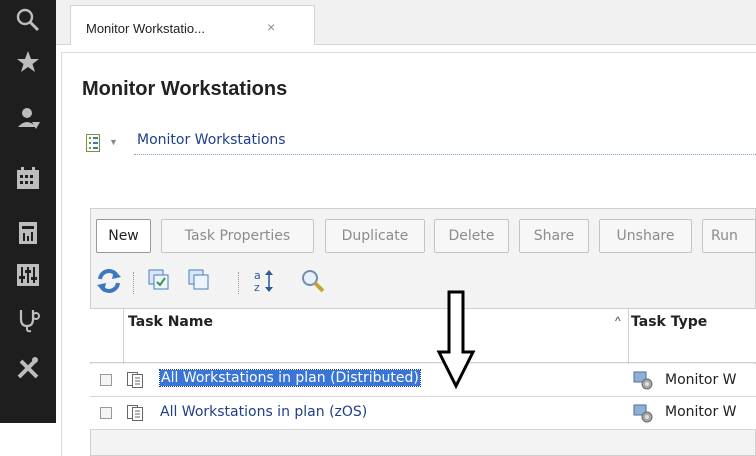 The width and height of the screenshot is (756, 456). What do you see at coordinates (93, 145) in the screenshot?
I see `task-list-icon` at bounding box center [93, 145].